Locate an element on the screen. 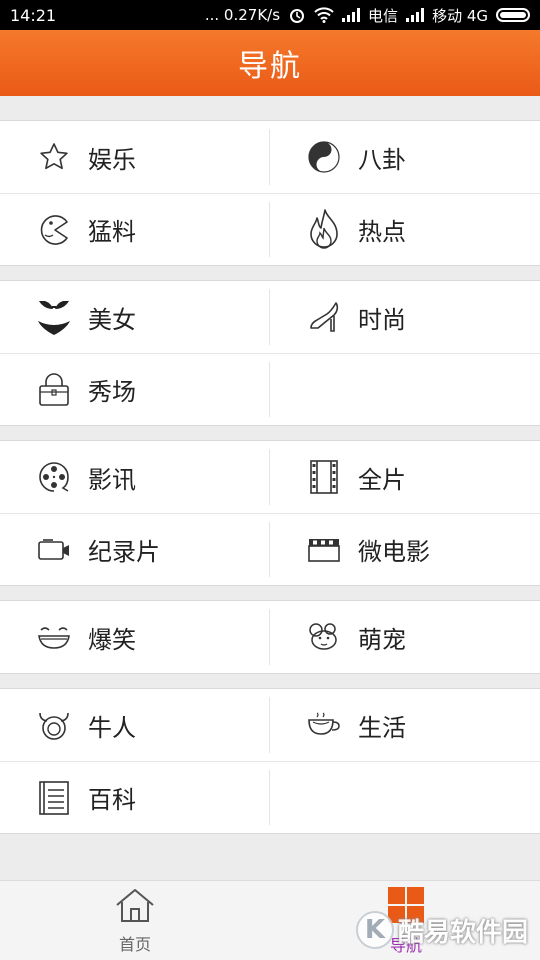 This screenshot has height=960, width=540. carrier-1: 电信 is located at coordinates (383, 15).